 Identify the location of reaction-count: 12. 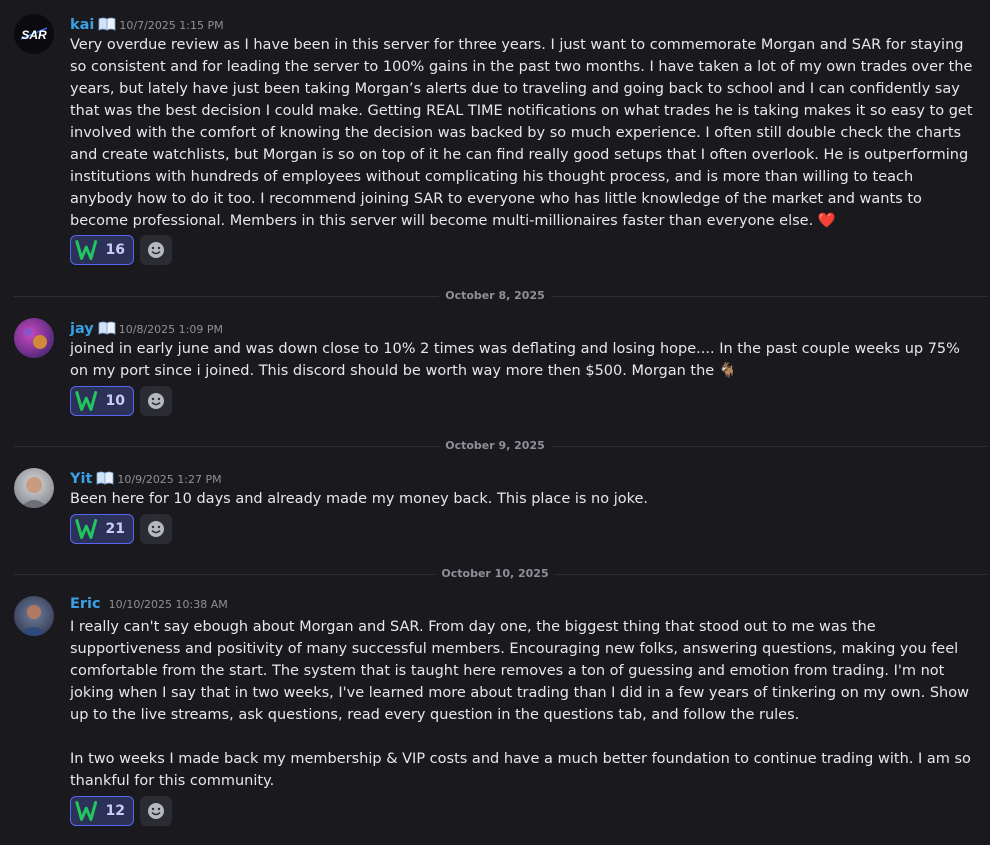
(115, 811).